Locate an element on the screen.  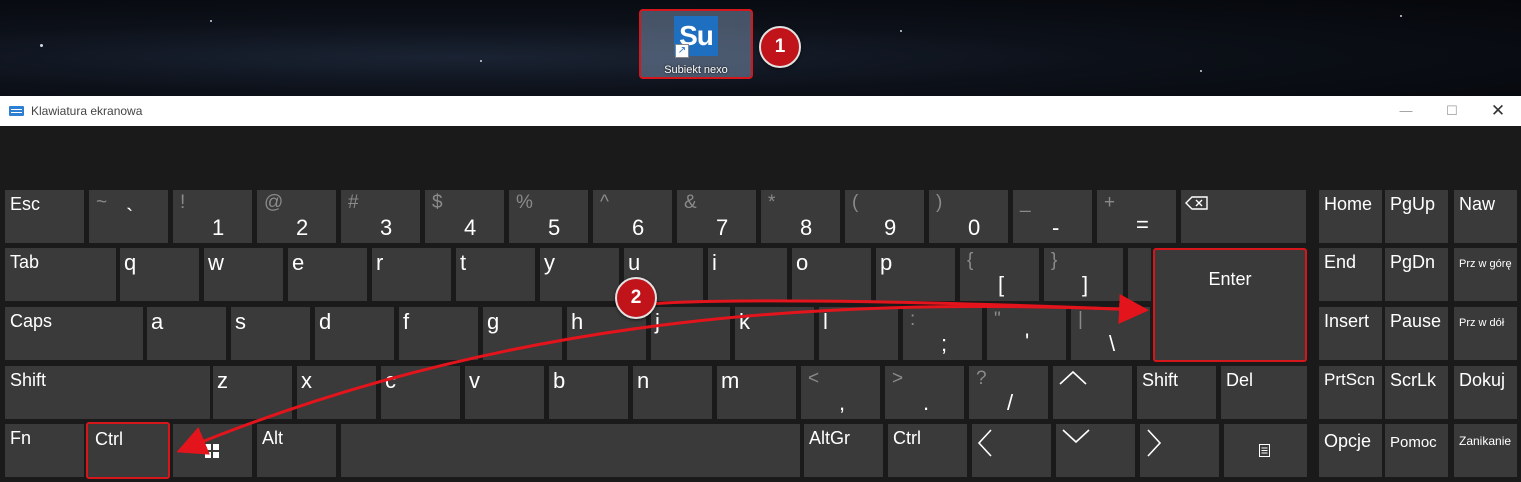
key-shift-left: Shift is located at coordinates (107, 392).